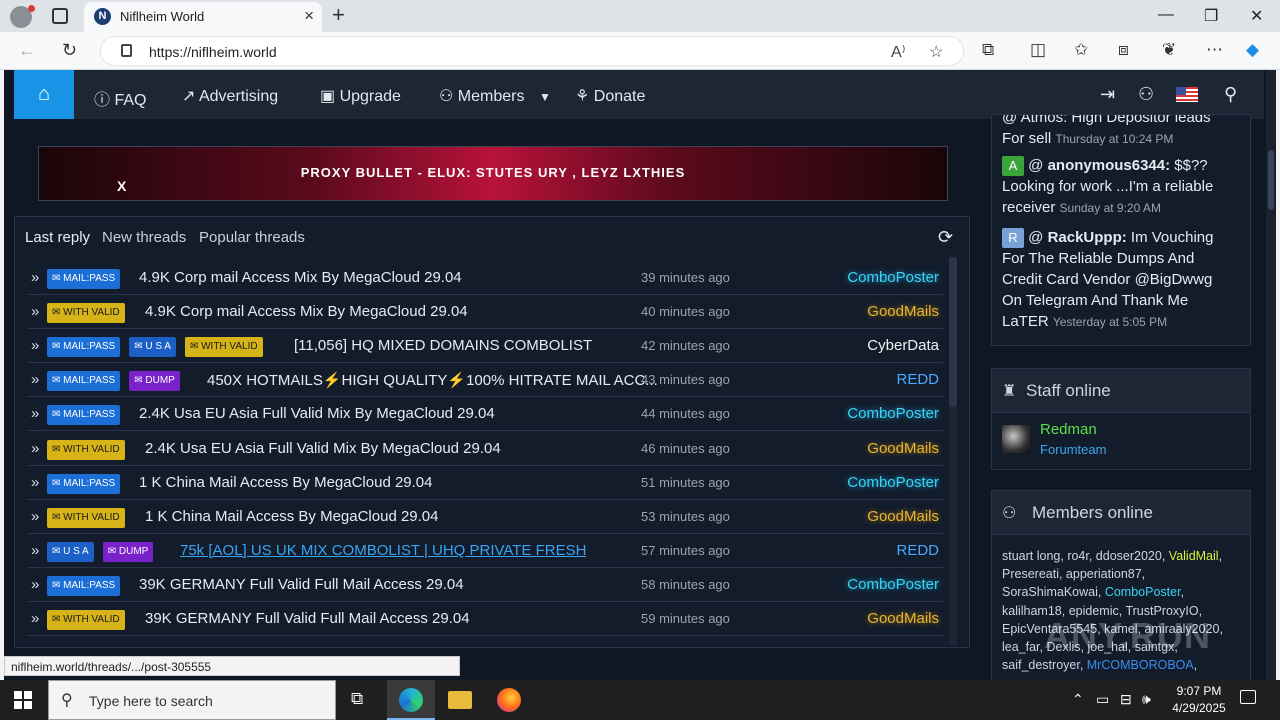  Describe the element at coordinates (545, 97) in the screenshot. I see `chevron-down-icon: ▼` at that location.